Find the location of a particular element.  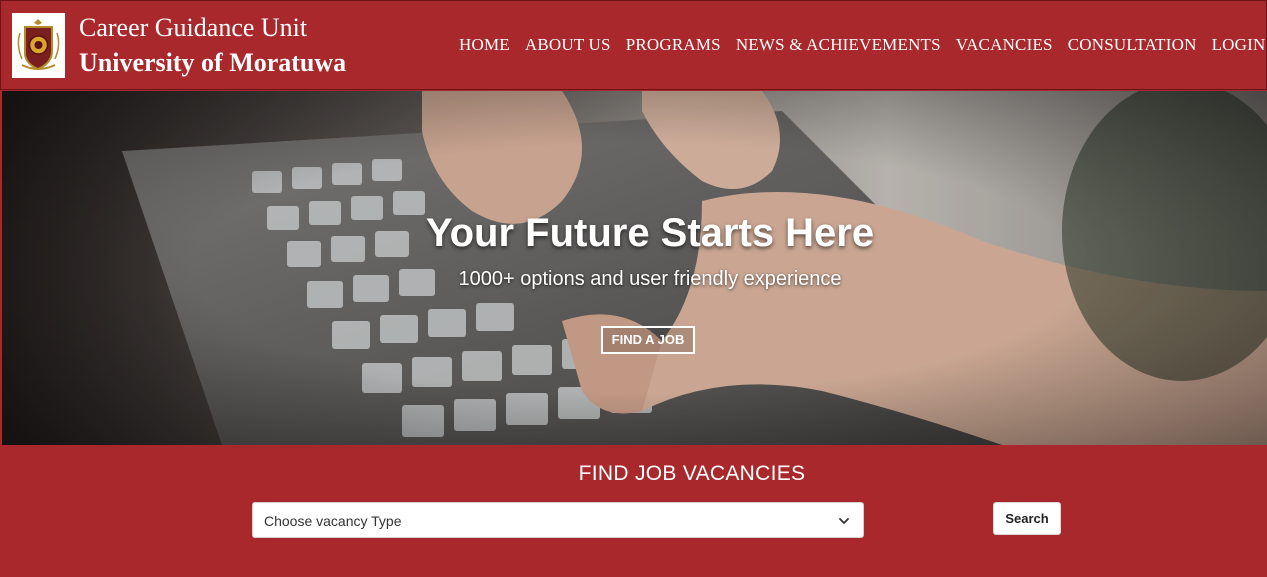

select-value: Choose vacancy Type is located at coordinates (333, 521).